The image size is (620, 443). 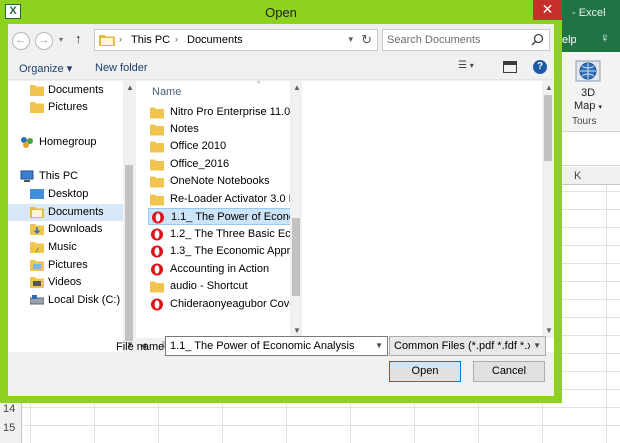 I want to click on row-header-14: 14, so click(x=9, y=409).